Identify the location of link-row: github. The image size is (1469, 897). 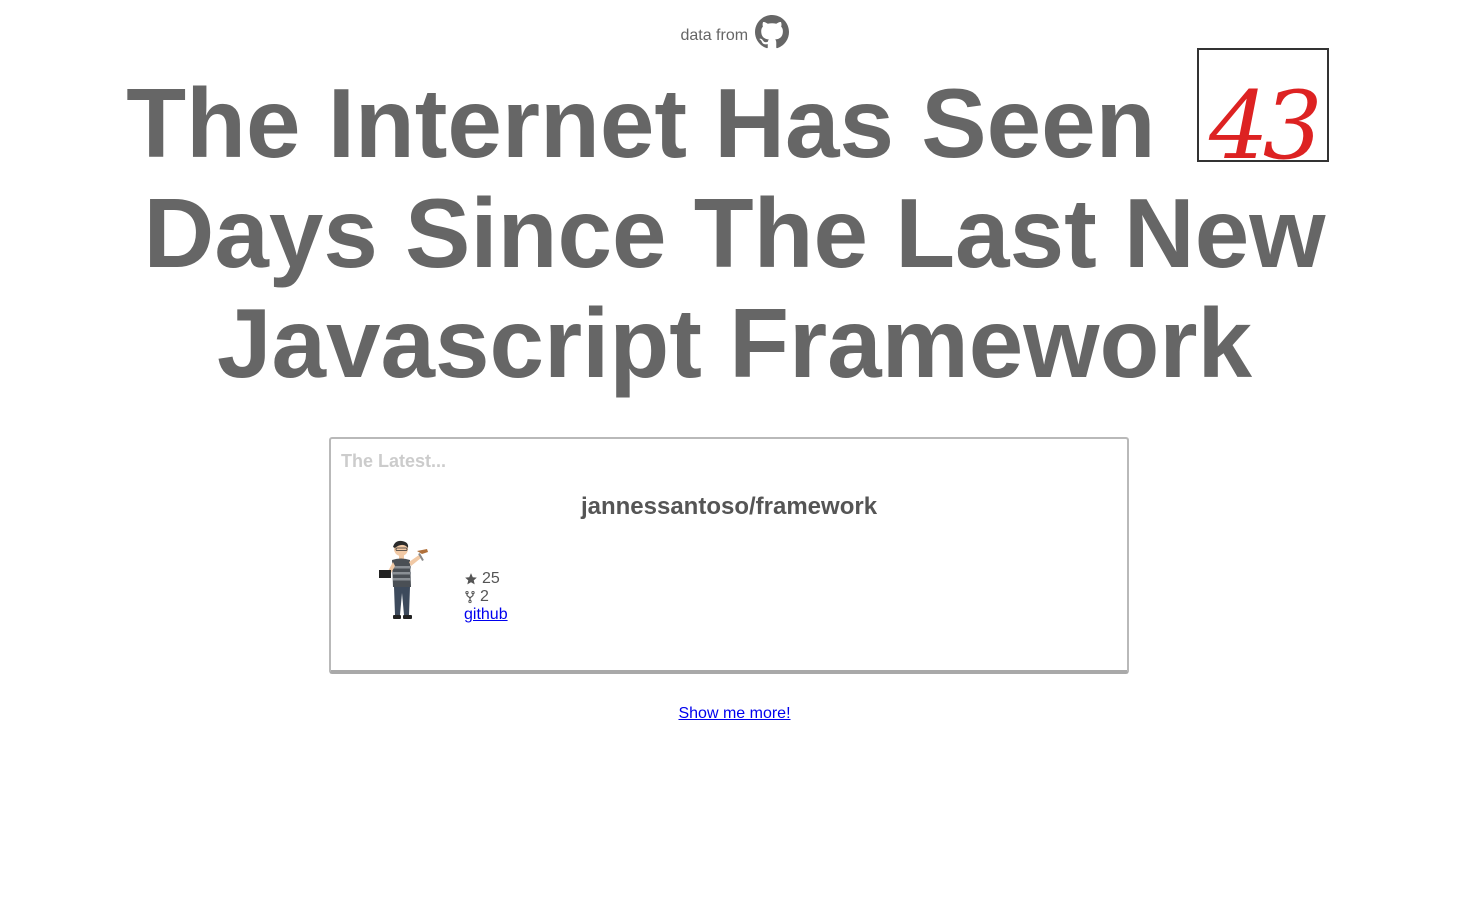
(486, 615).